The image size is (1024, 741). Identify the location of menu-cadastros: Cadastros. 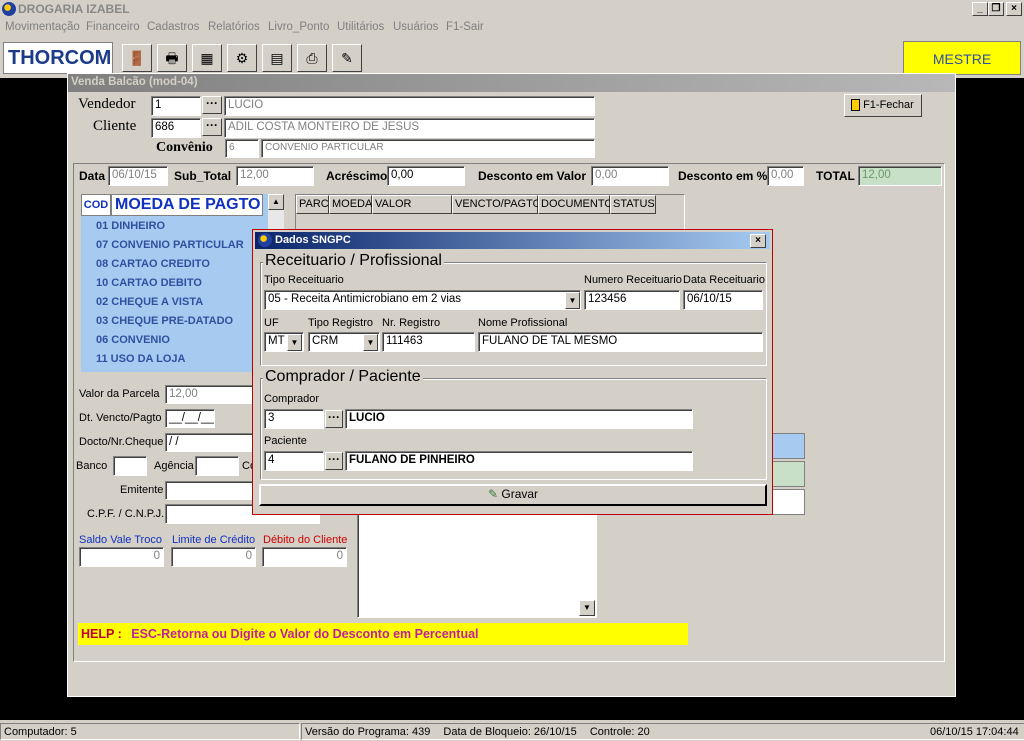
(173, 27).